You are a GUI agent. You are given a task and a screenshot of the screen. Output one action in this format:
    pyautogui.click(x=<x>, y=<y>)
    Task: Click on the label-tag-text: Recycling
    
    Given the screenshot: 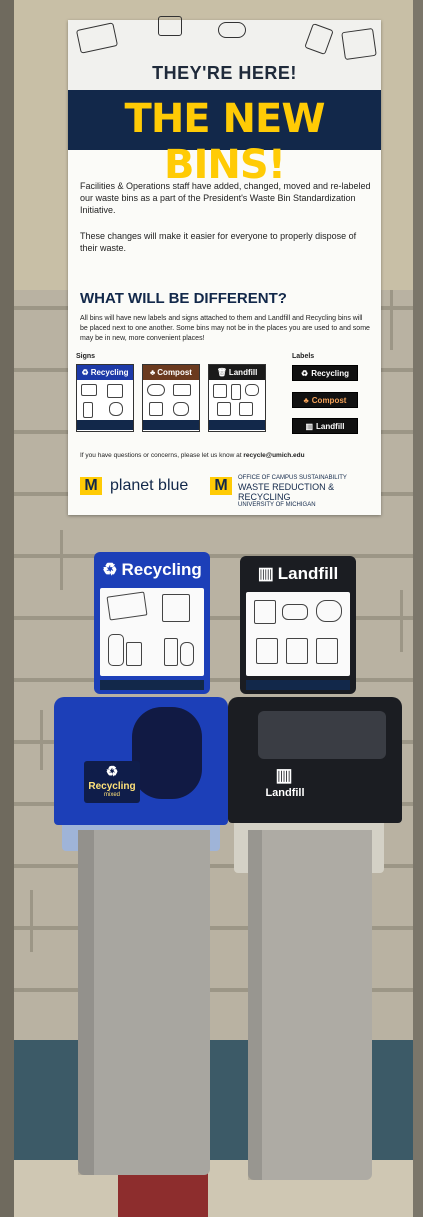 What is the action you would take?
    pyautogui.click(x=330, y=373)
    